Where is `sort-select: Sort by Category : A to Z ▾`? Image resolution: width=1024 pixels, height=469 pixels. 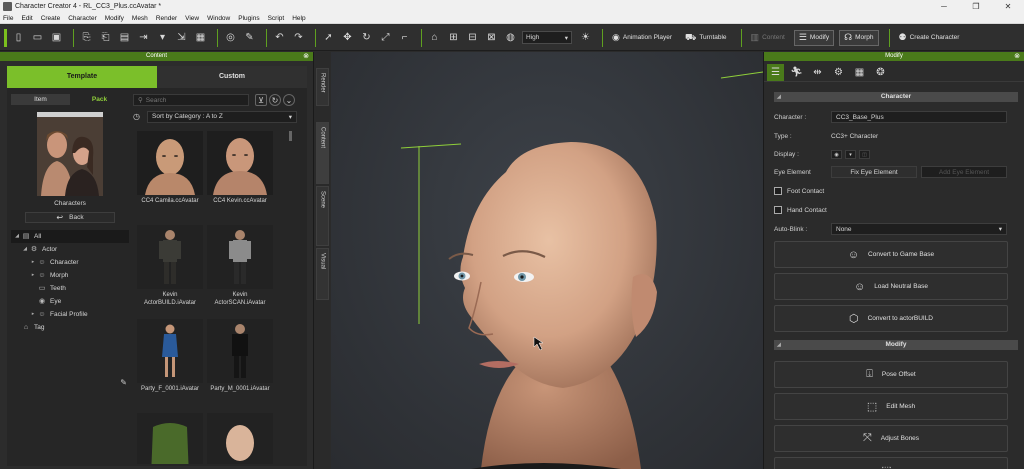
sort-select: Sort by Category : A to Z ▾ is located at coordinates (222, 116).